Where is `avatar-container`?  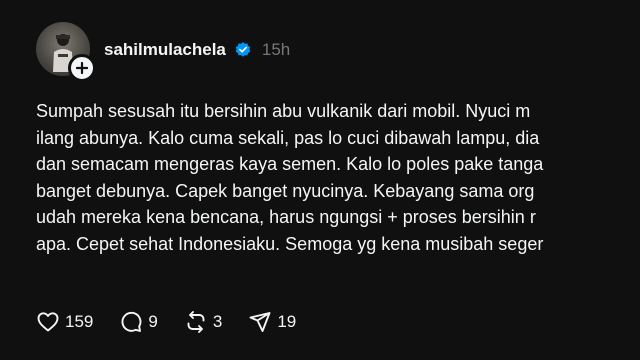
avatar-container is located at coordinates (66, 52).